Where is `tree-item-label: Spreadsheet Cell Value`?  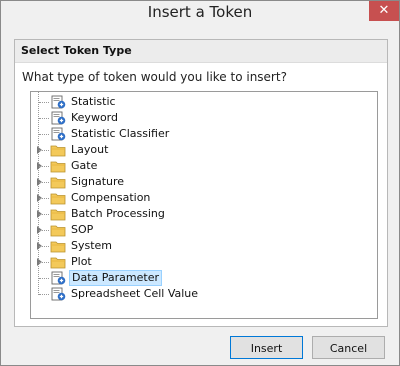
tree-item-label: Spreadsheet Cell Value is located at coordinates (135, 293).